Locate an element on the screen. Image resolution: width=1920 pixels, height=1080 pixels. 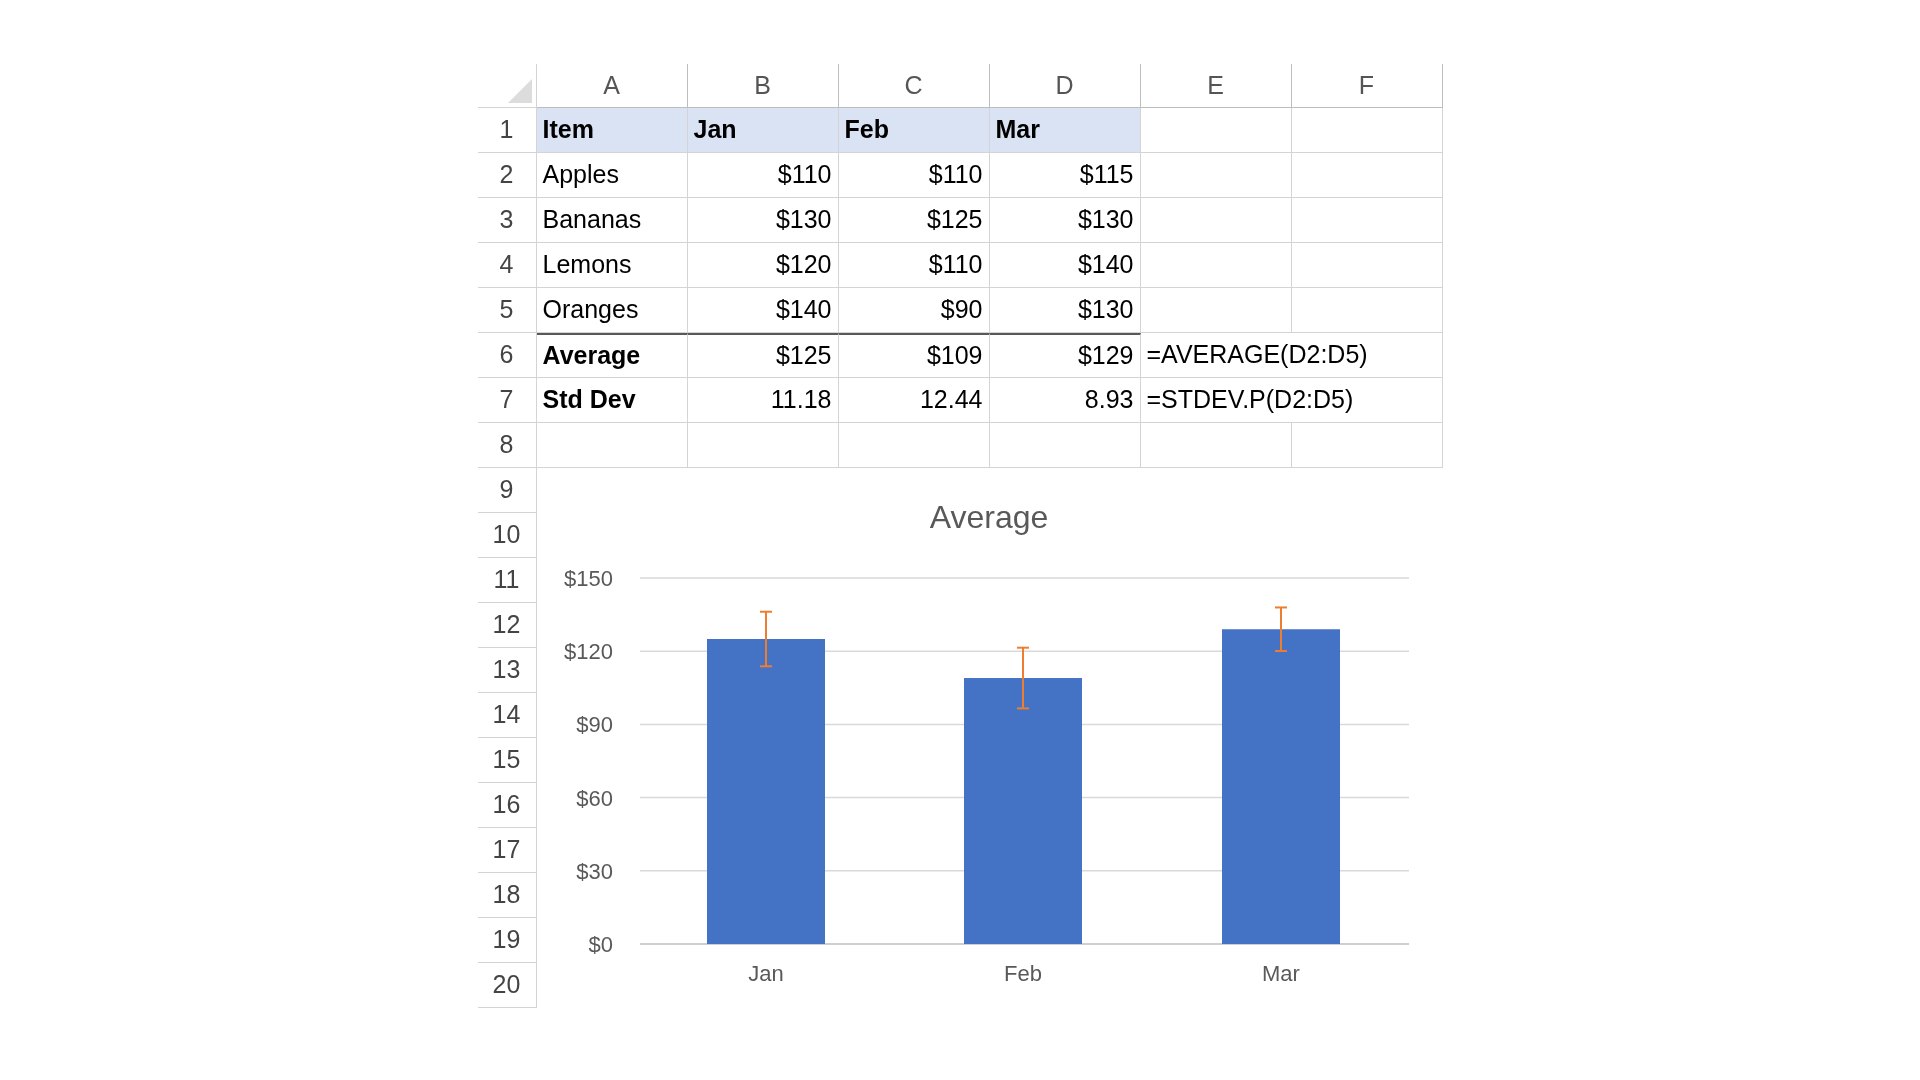
row-header: 5 is located at coordinates (507, 310).